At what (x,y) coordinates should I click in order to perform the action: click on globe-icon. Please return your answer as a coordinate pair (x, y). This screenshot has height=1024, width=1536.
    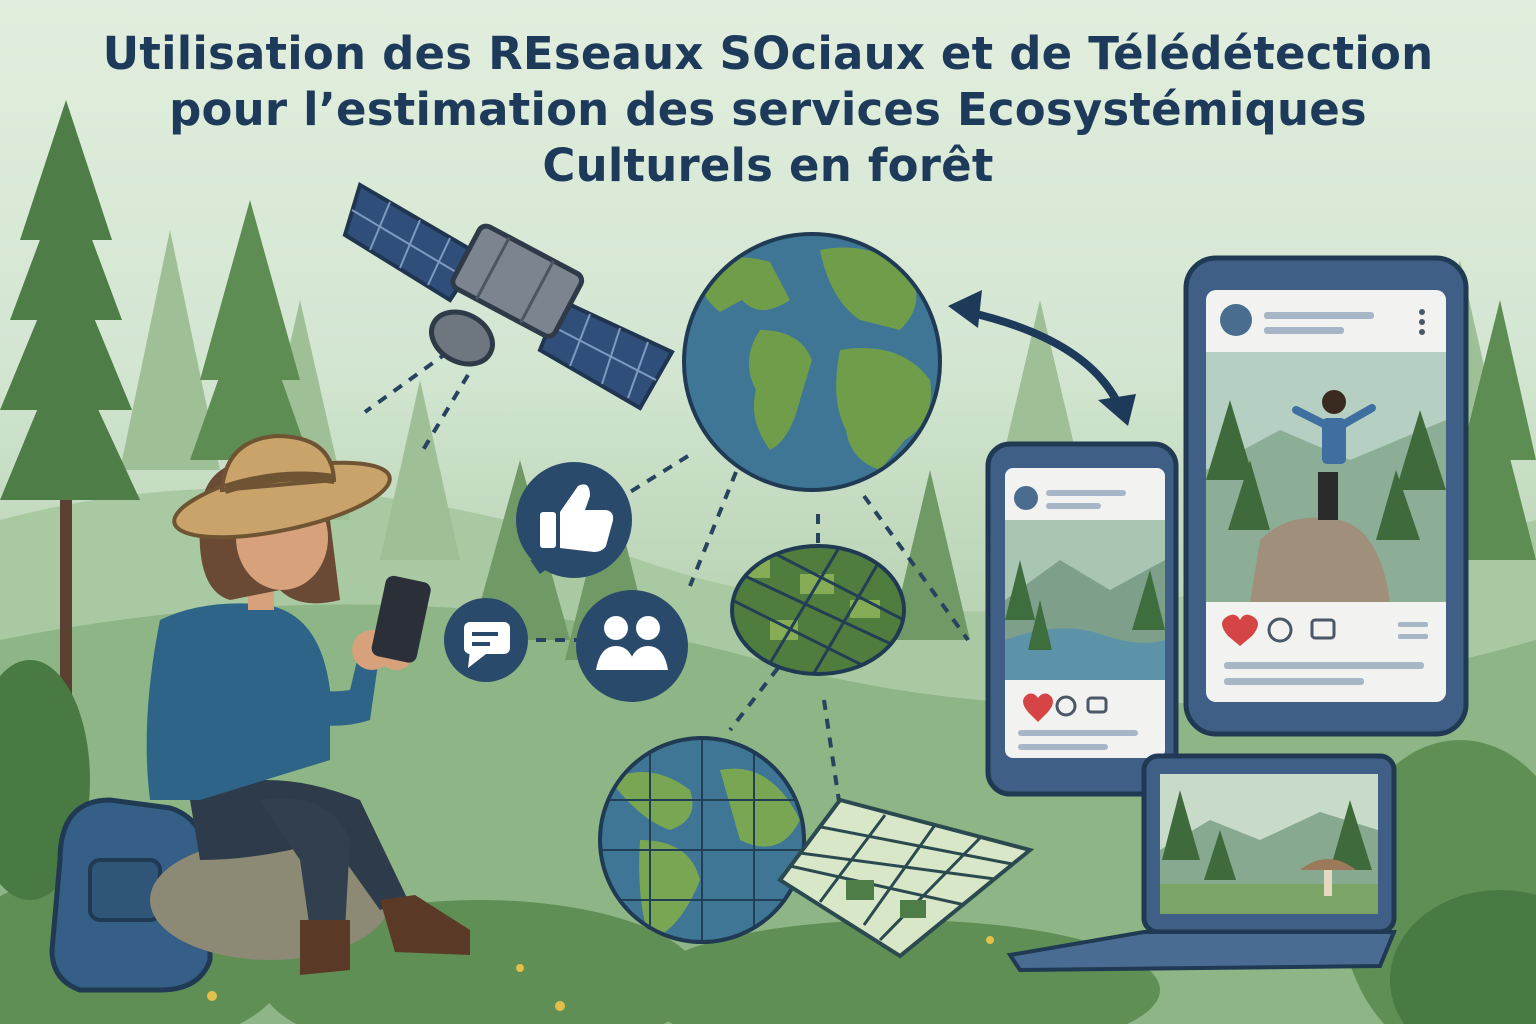
    Looking at the image, I should click on (812, 362).